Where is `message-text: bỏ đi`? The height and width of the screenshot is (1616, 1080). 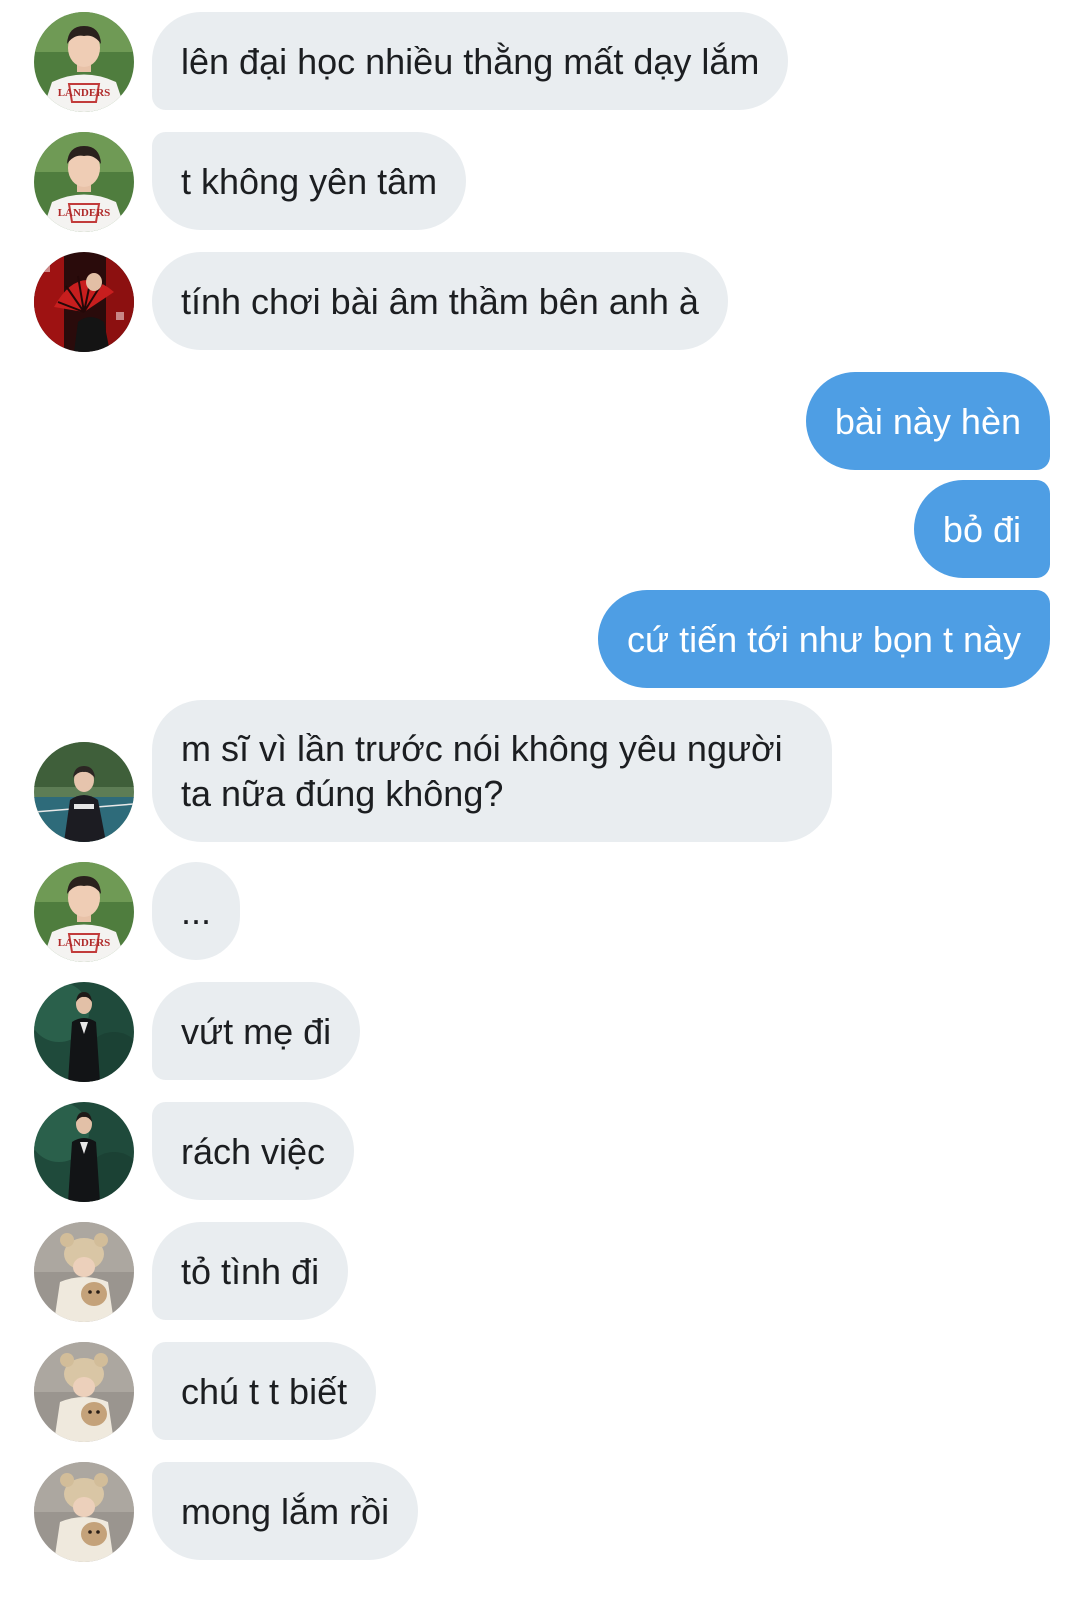 message-text: bỏ đi is located at coordinates (981, 529).